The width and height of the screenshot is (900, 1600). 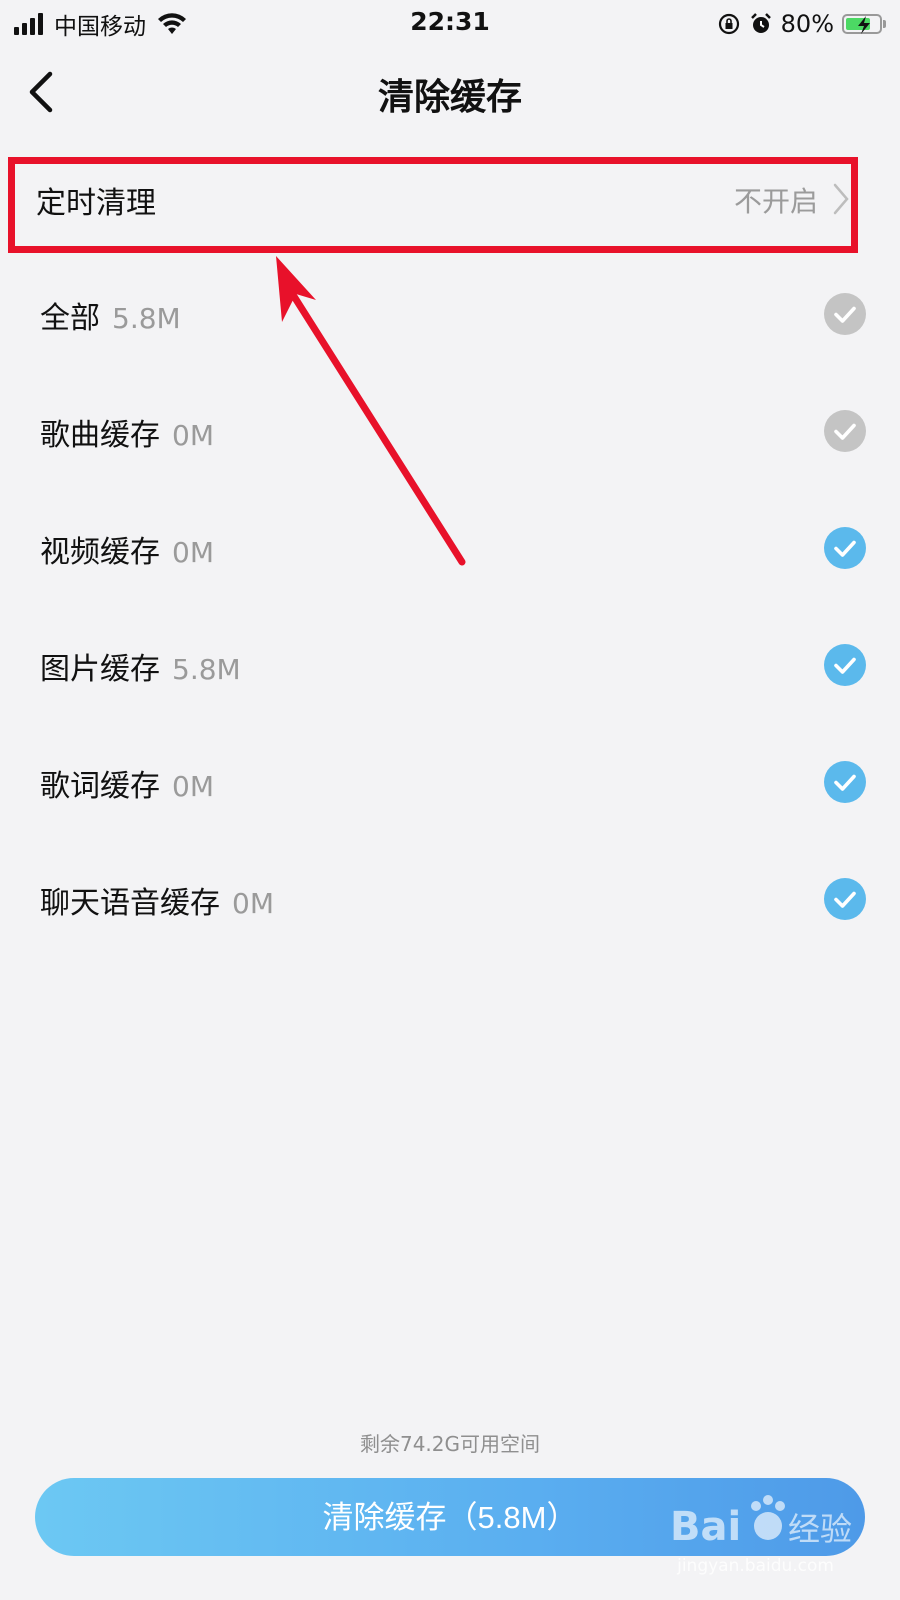 I want to click on cache-item-name: 图片缓存, so click(x=100, y=669).